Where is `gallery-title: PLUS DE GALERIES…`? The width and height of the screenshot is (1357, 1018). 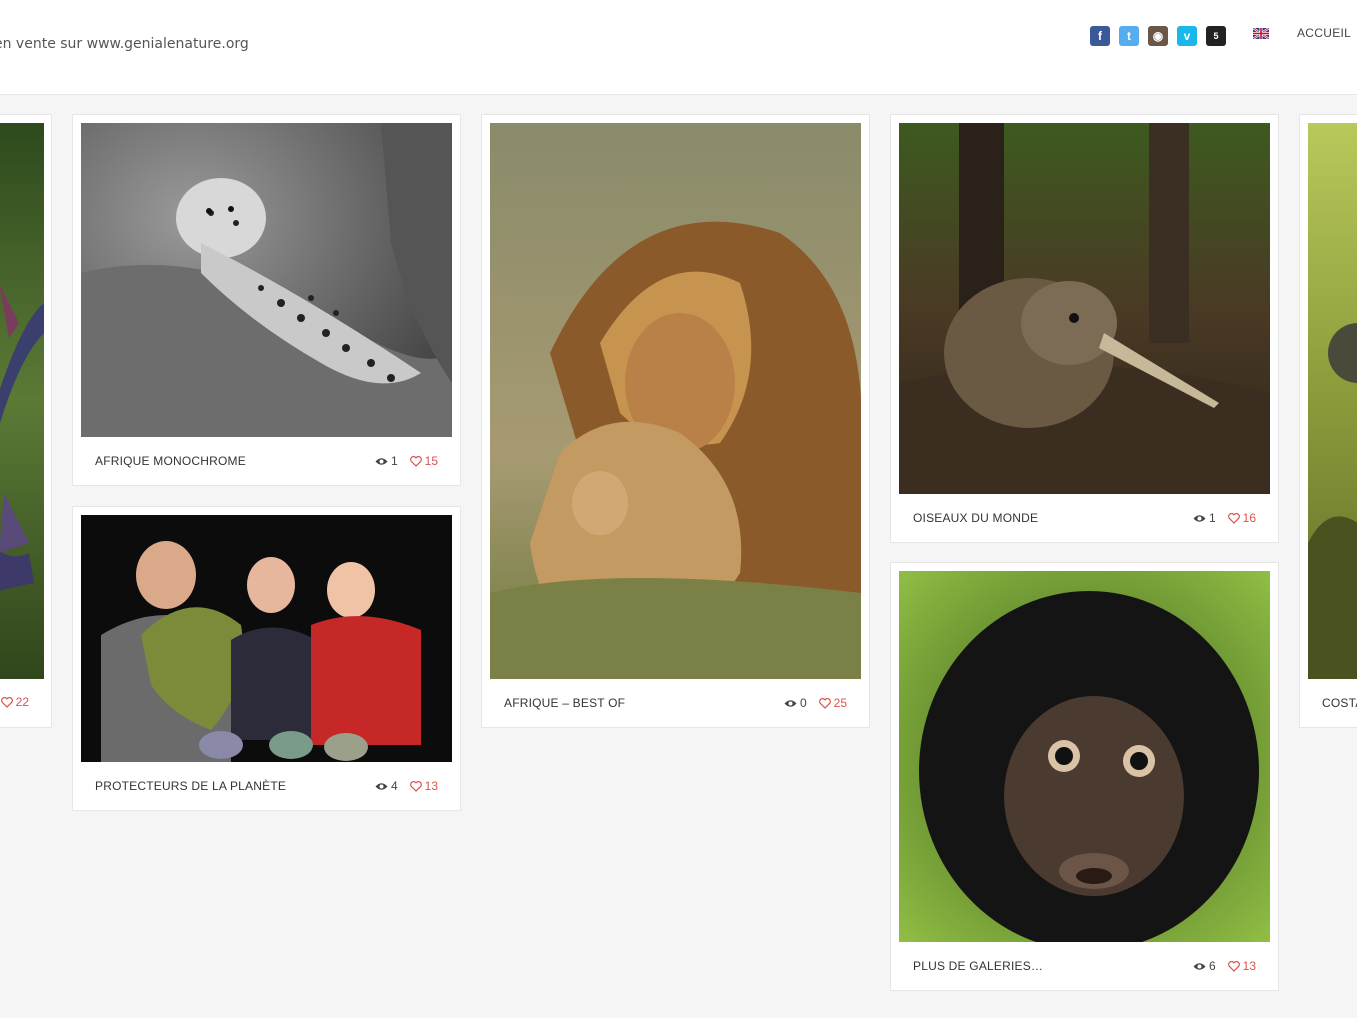
gallery-title: PLUS DE GALERIES… is located at coordinates (978, 966).